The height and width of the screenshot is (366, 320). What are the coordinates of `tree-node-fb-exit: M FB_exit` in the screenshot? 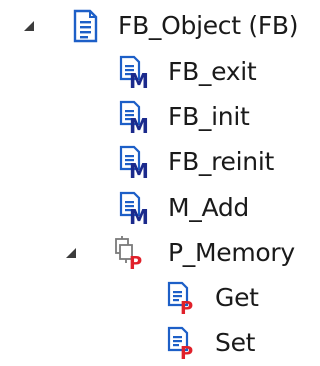 It's located at (159, 72).